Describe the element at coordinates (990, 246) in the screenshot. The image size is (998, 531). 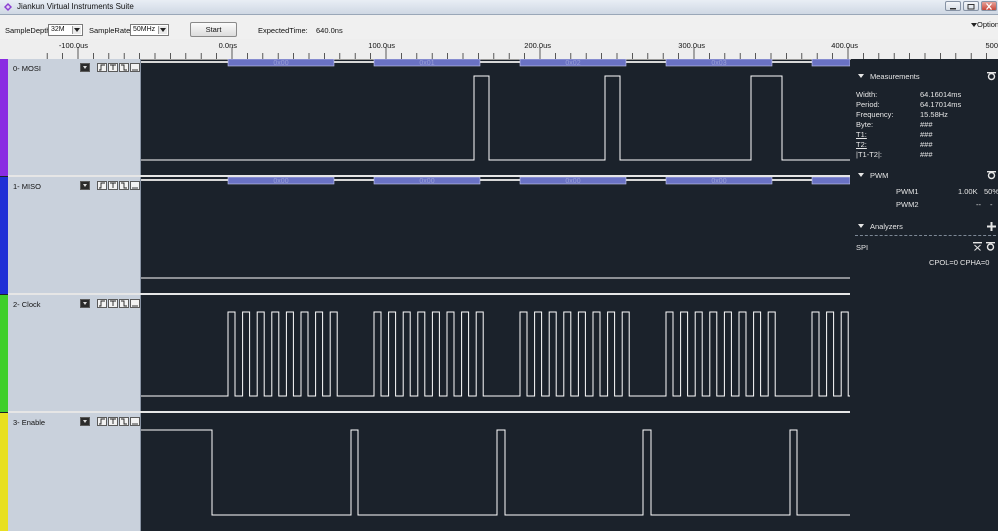
I see `analyzer-settings-icon` at that location.